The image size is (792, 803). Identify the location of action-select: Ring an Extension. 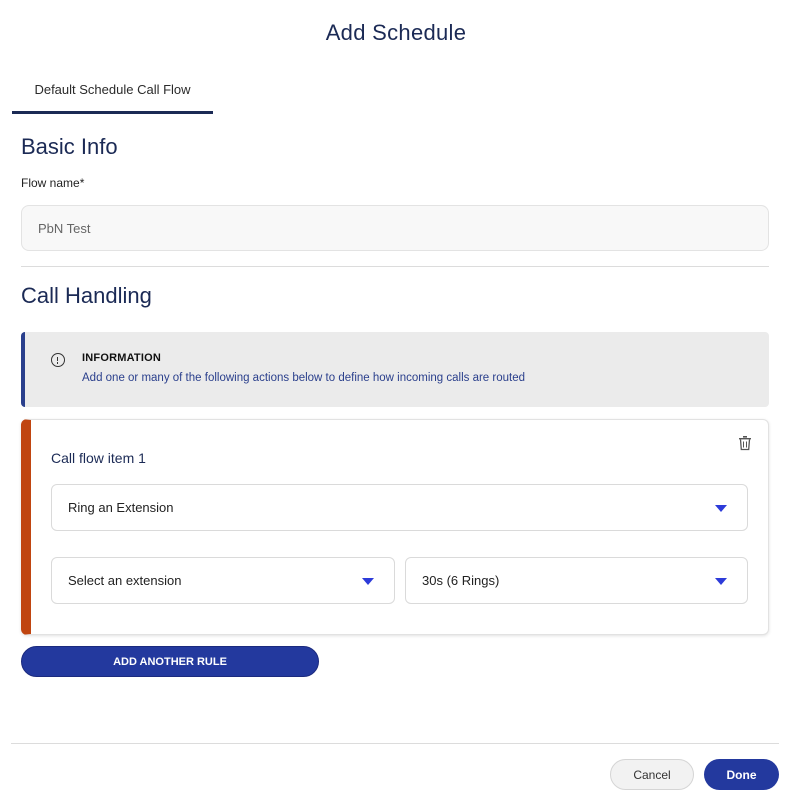
(399, 507).